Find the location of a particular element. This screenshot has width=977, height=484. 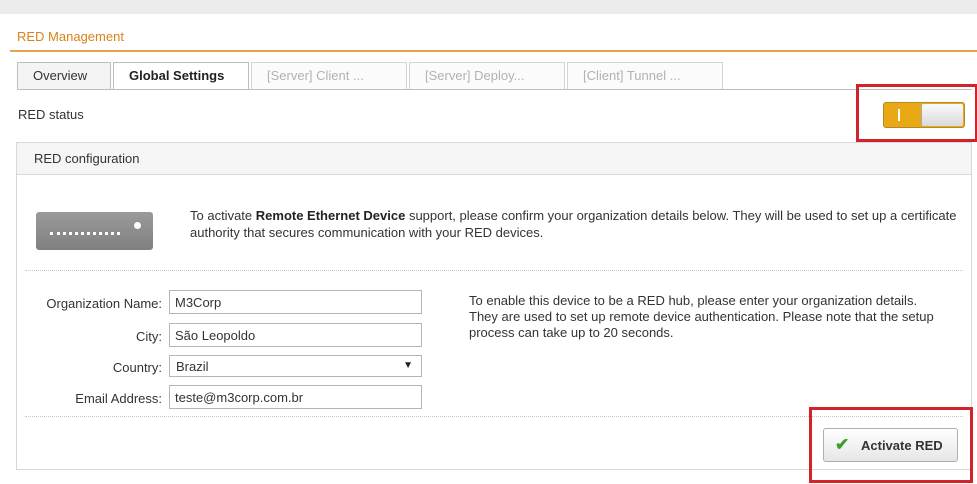

red-status-label: RED status is located at coordinates (51, 114).